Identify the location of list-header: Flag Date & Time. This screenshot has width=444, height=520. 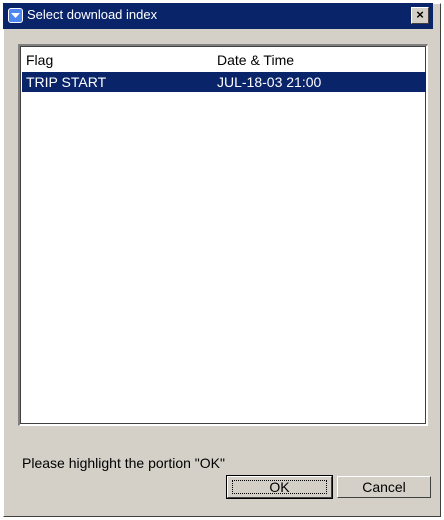
(224, 60).